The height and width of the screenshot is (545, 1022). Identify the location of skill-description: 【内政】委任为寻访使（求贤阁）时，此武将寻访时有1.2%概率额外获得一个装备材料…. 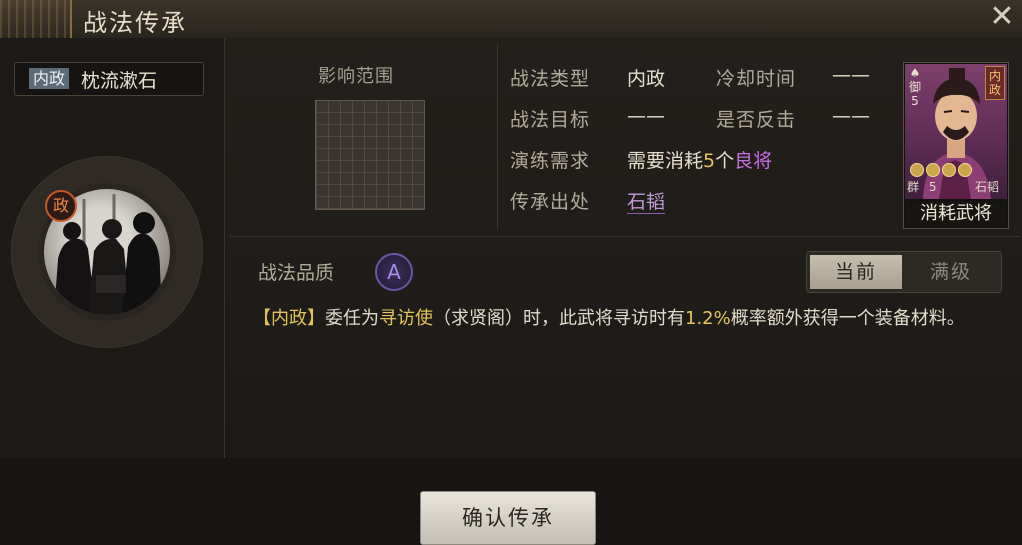
(628, 319).